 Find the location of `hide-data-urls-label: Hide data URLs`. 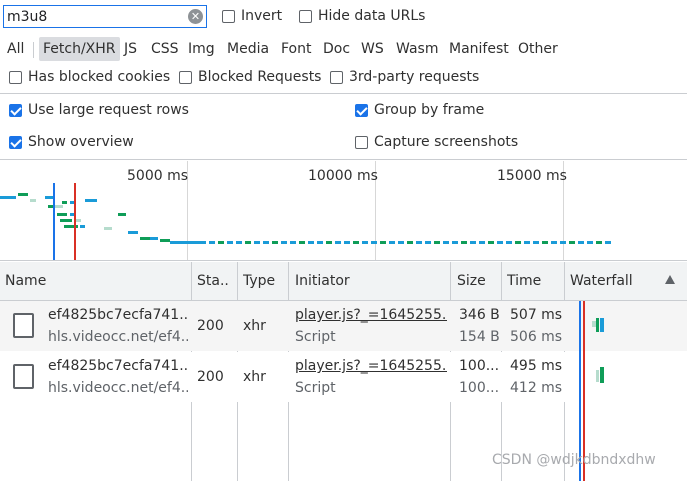

hide-data-urls-label: Hide data URLs is located at coordinates (372, 16).